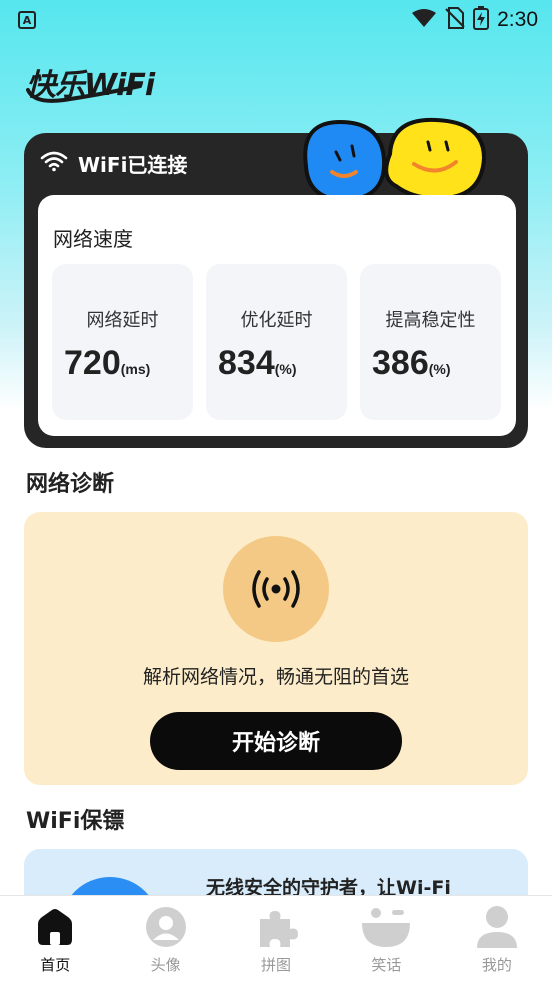  What do you see at coordinates (165, 965) in the screenshot?
I see `nav-label: 头像` at bounding box center [165, 965].